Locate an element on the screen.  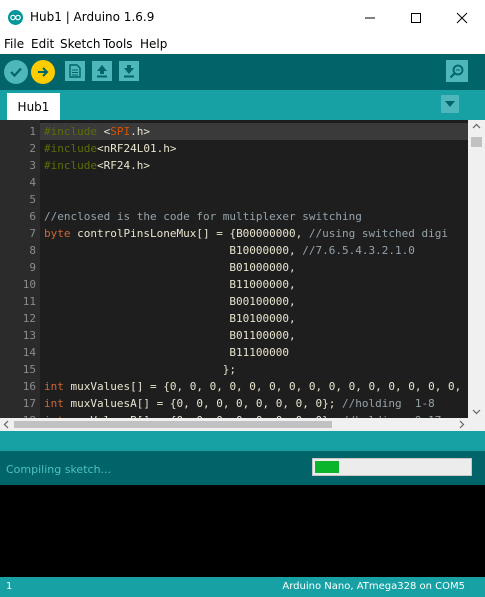
scroll-right-icon is located at coordinates (461, 424).